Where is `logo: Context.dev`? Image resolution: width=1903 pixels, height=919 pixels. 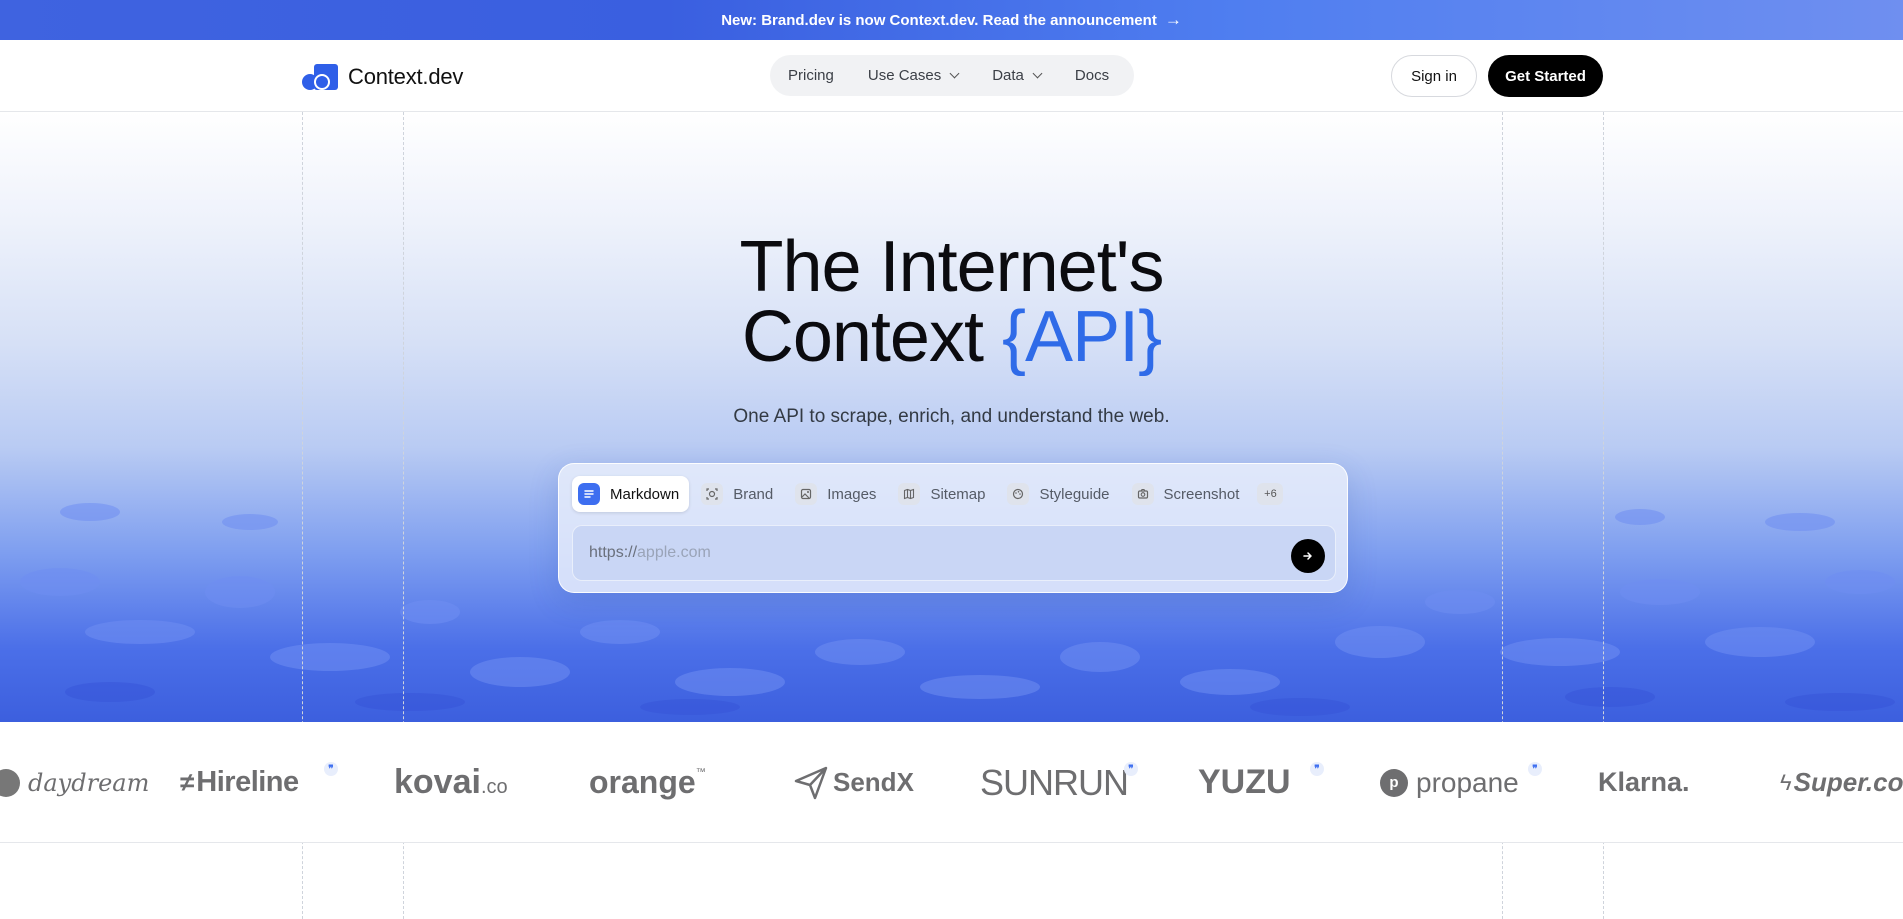 logo: Context.dev is located at coordinates (382, 77).